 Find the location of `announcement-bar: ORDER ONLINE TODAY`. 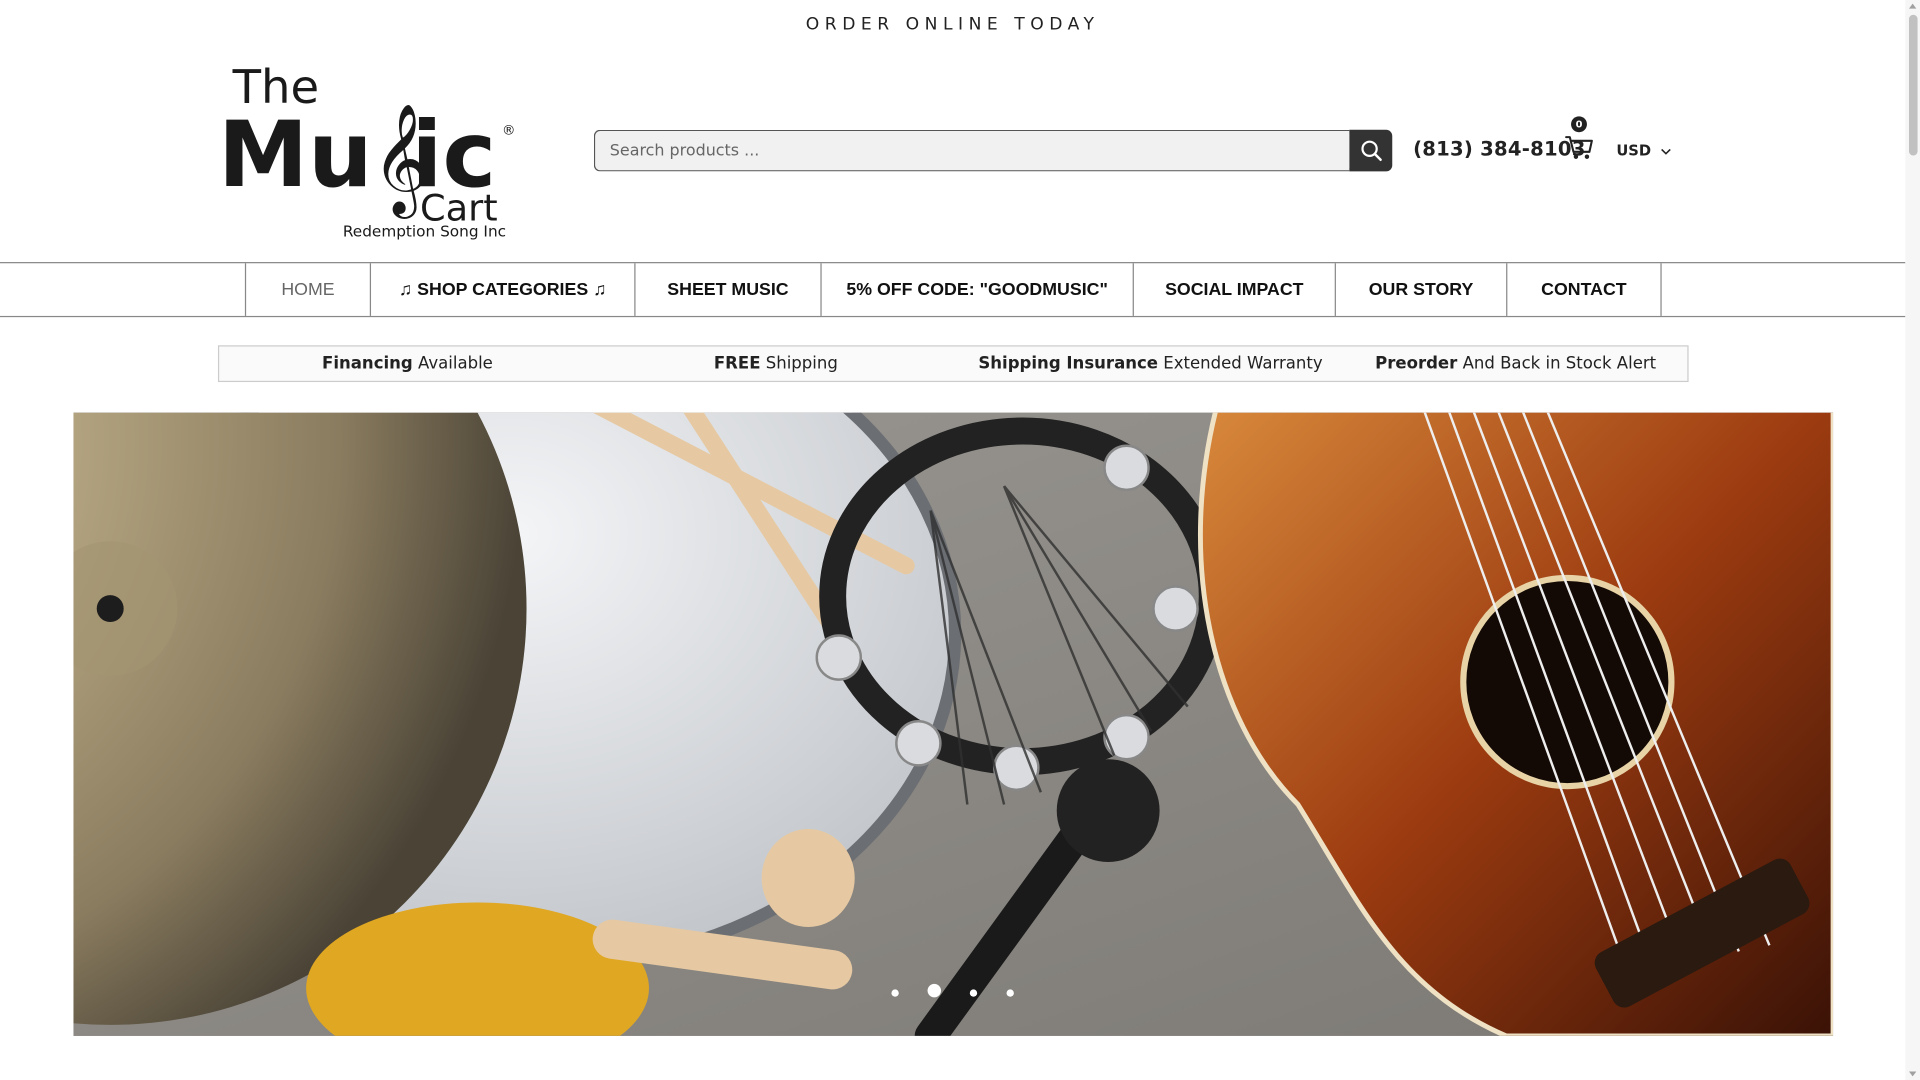

announcement-bar: ORDER ONLINE TODAY is located at coordinates (952, 24).